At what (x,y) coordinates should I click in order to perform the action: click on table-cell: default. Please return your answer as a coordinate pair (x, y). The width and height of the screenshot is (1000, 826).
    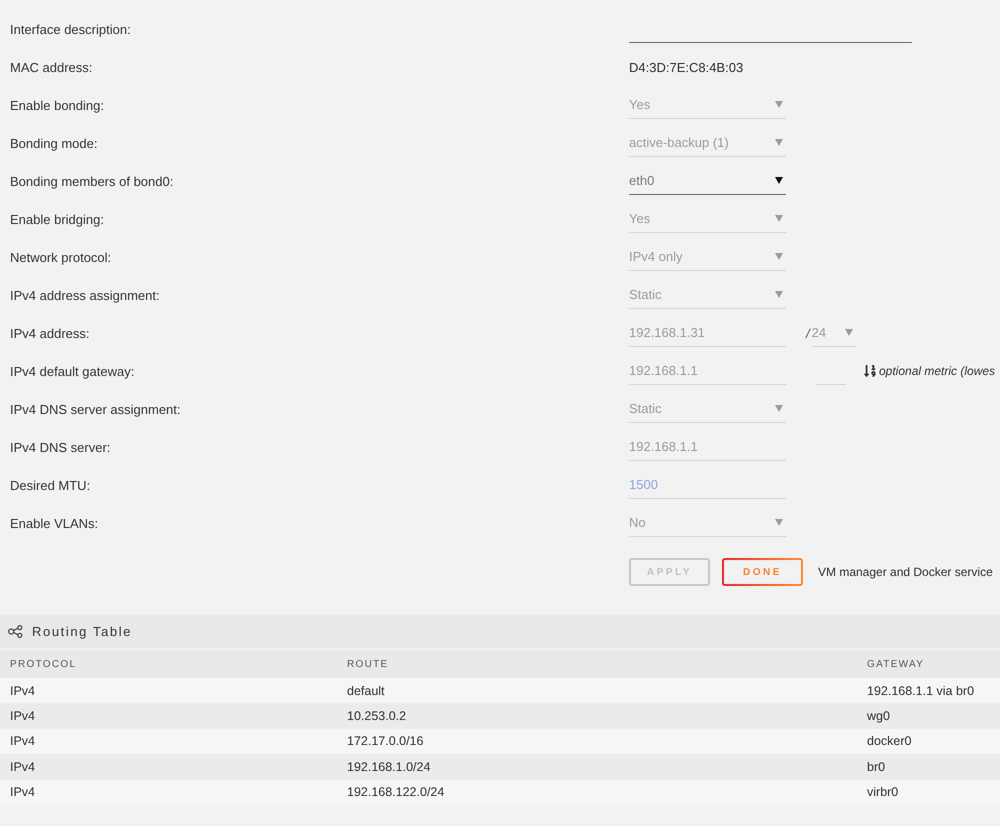
    Looking at the image, I should click on (366, 691).